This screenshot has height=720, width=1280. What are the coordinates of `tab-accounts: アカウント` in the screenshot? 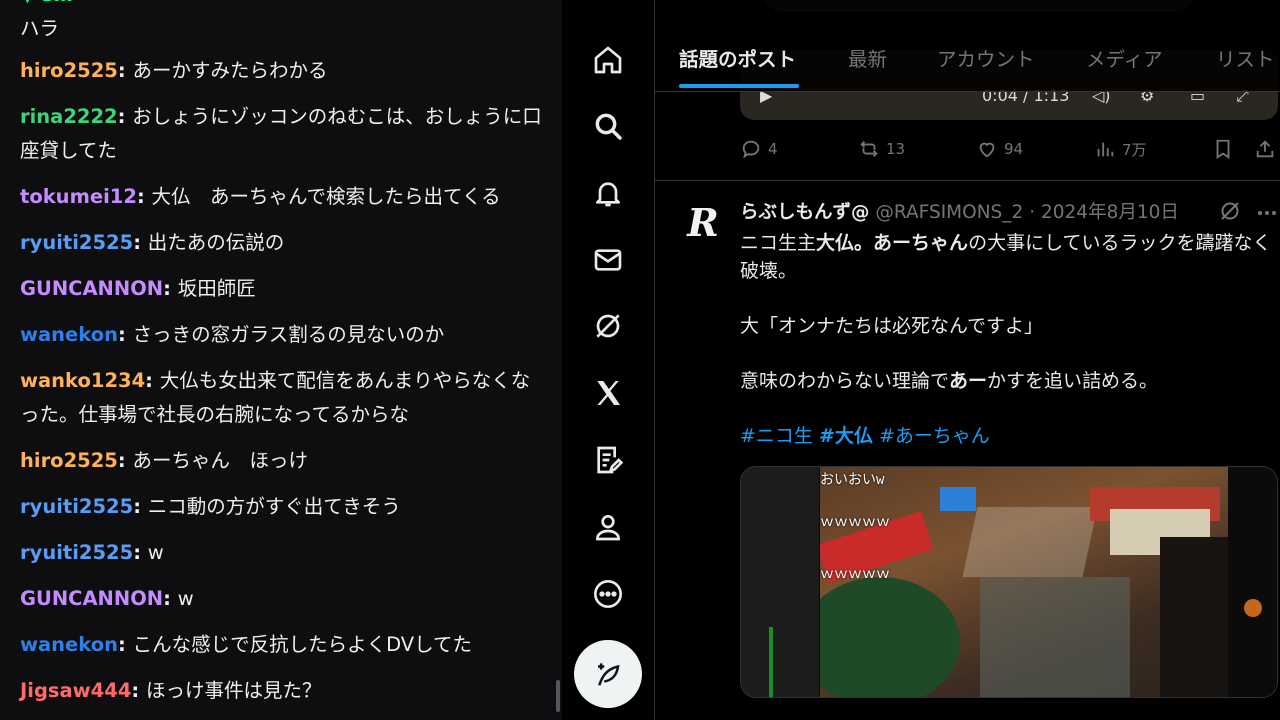 It's located at (986, 57).